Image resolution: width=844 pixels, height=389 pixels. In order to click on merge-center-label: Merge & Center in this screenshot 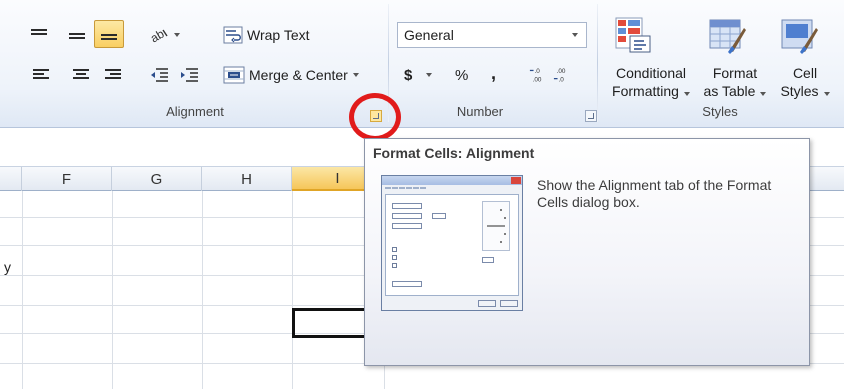, I will do `click(298, 75)`.